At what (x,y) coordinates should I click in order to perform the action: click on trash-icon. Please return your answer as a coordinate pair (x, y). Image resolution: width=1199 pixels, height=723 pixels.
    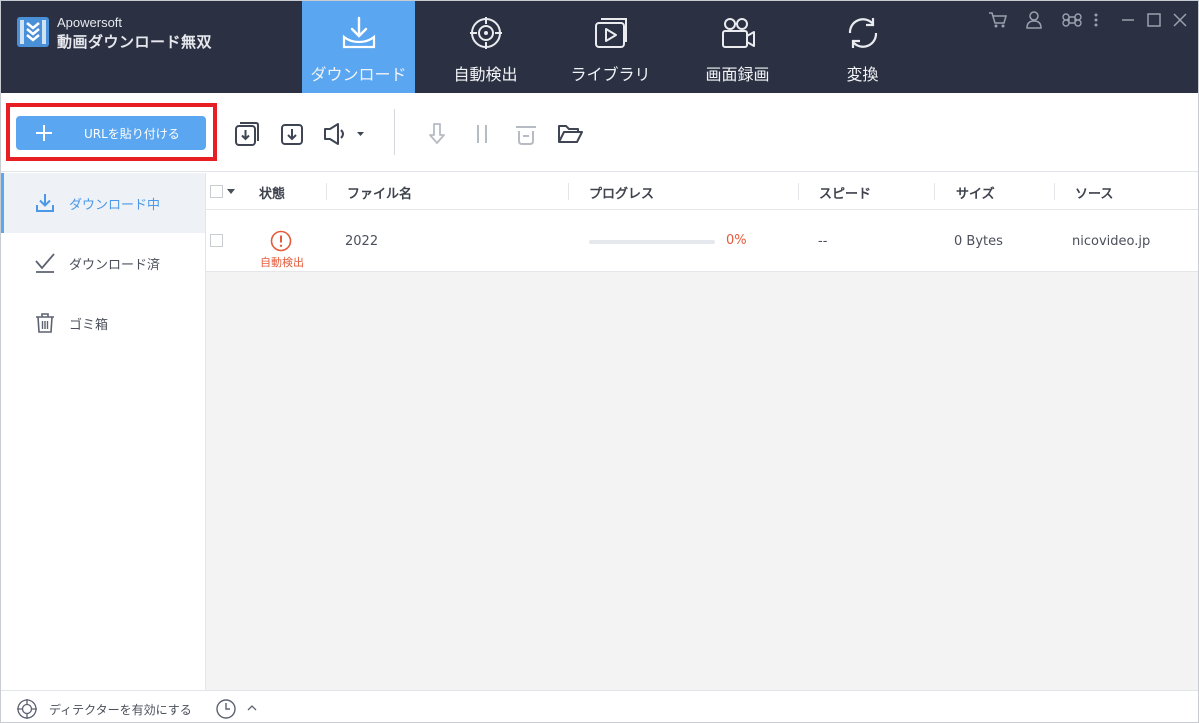
    Looking at the image, I should click on (45, 323).